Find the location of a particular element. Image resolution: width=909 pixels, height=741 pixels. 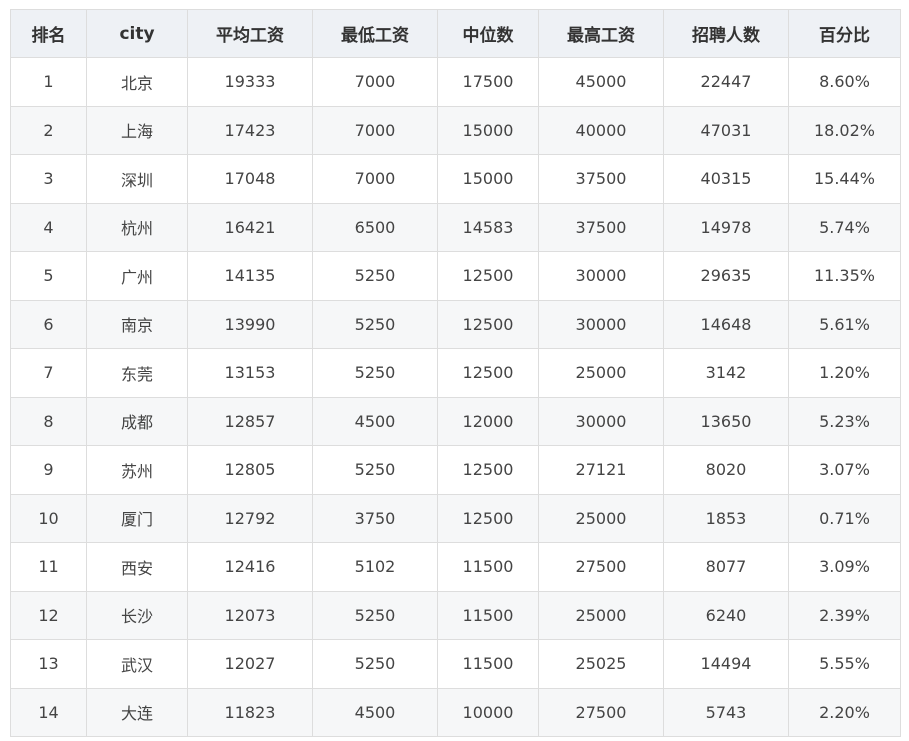

table-row: 6 南京 13990 5250 12500 30000 14648 5.61% is located at coordinates (455, 324).